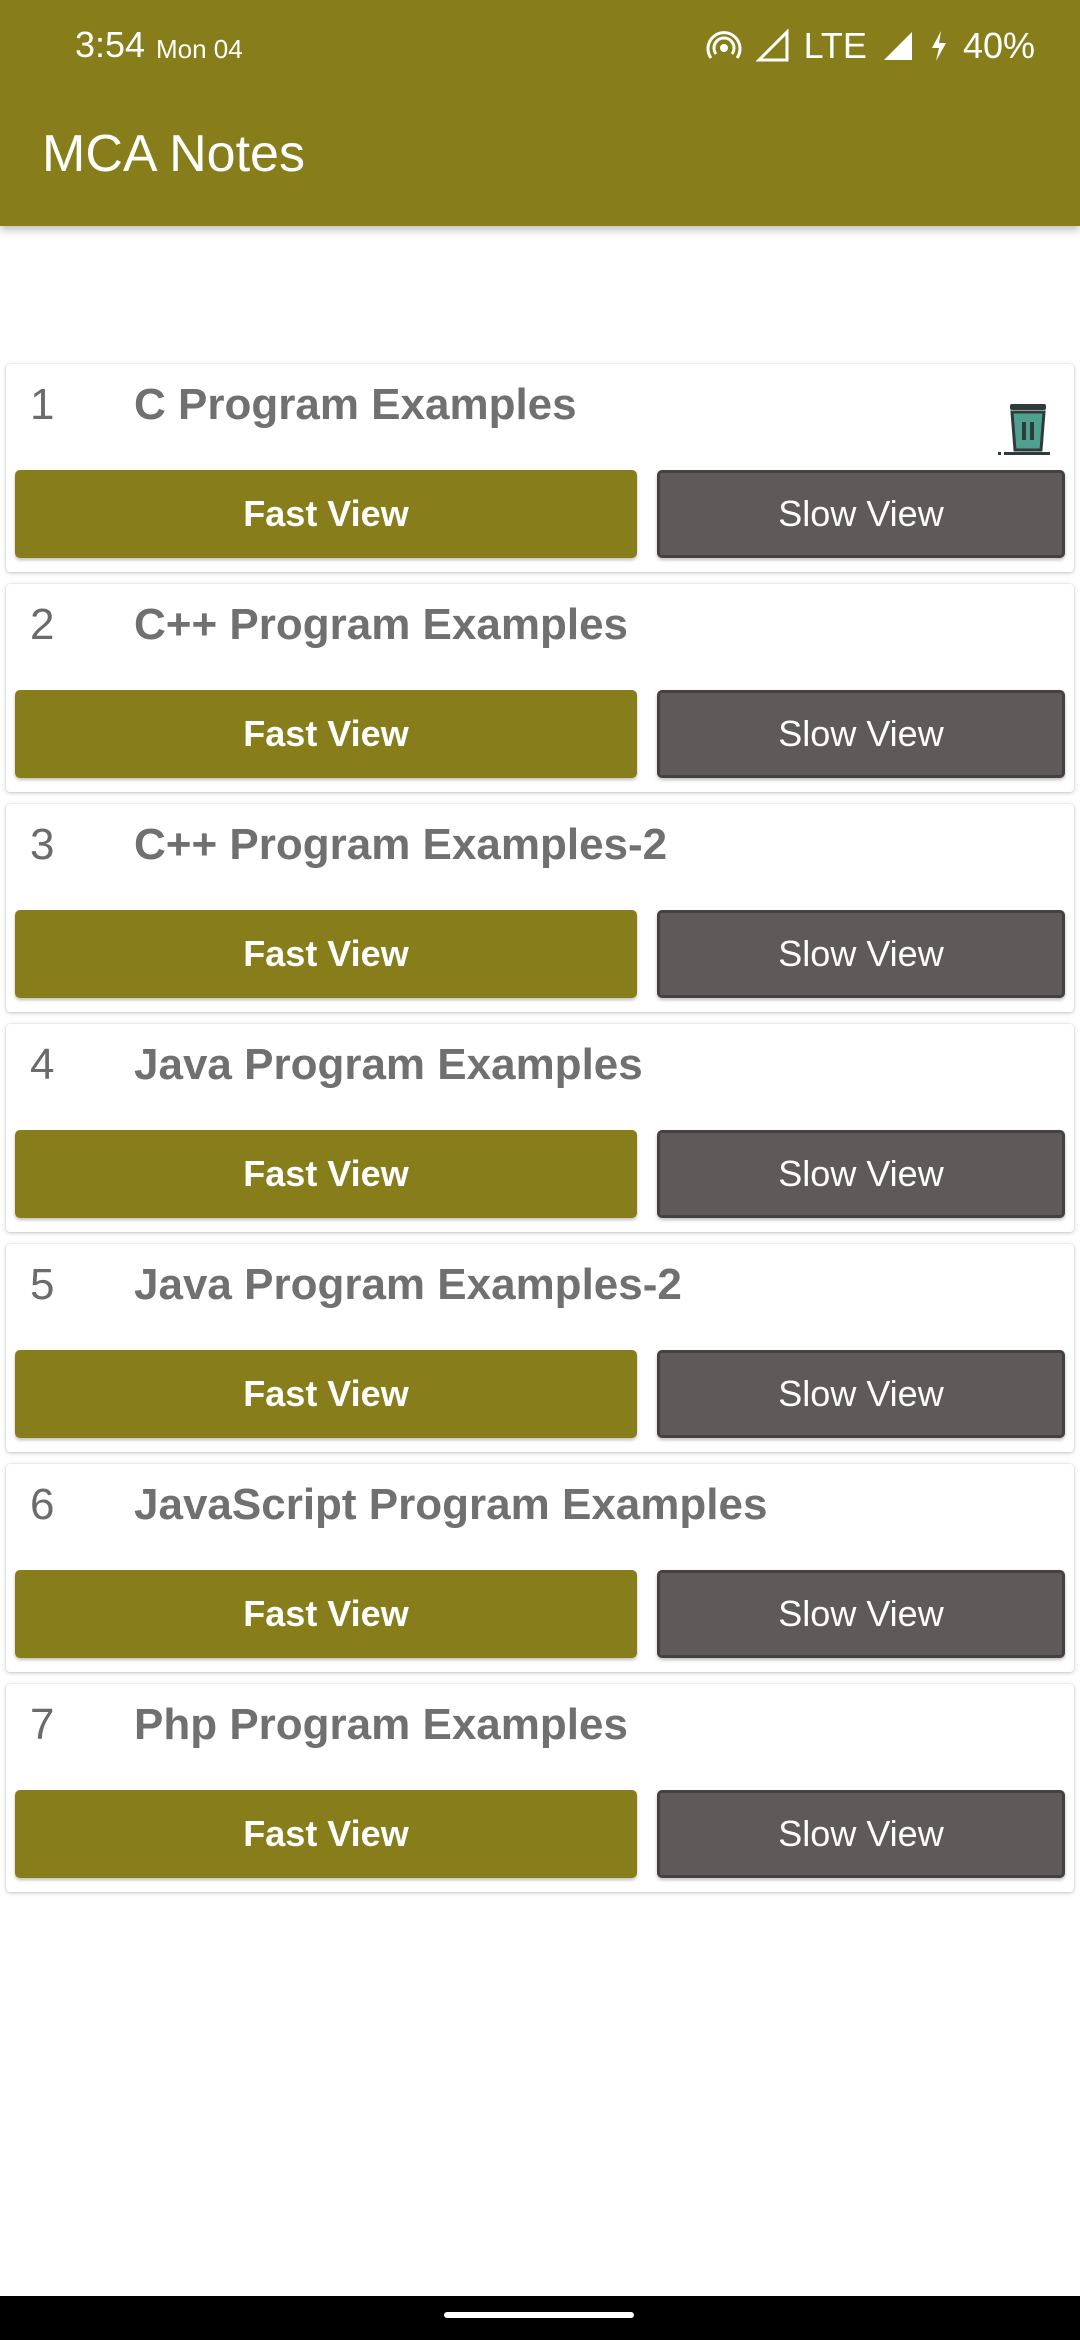 Image resolution: width=1080 pixels, height=2340 pixels. What do you see at coordinates (898, 46) in the screenshot?
I see `signal-icon` at bounding box center [898, 46].